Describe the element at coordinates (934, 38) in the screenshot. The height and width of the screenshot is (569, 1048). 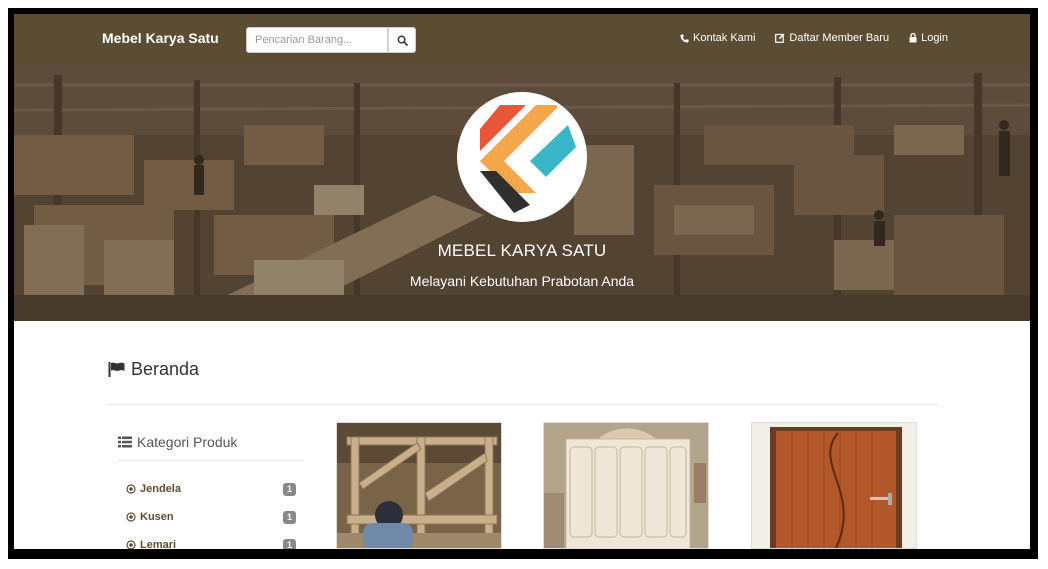
I see `nav-login-label: Login` at that location.